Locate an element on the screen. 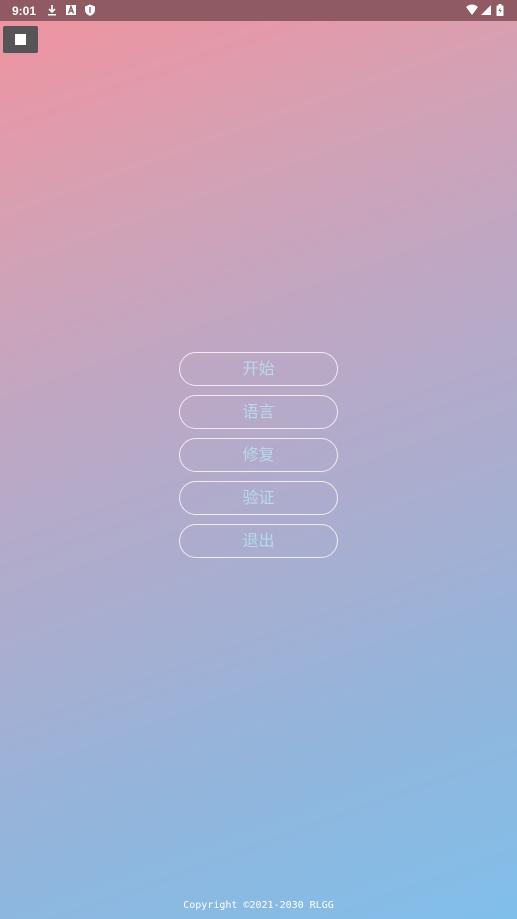  repair-button: 修复 is located at coordinates (258, 455).